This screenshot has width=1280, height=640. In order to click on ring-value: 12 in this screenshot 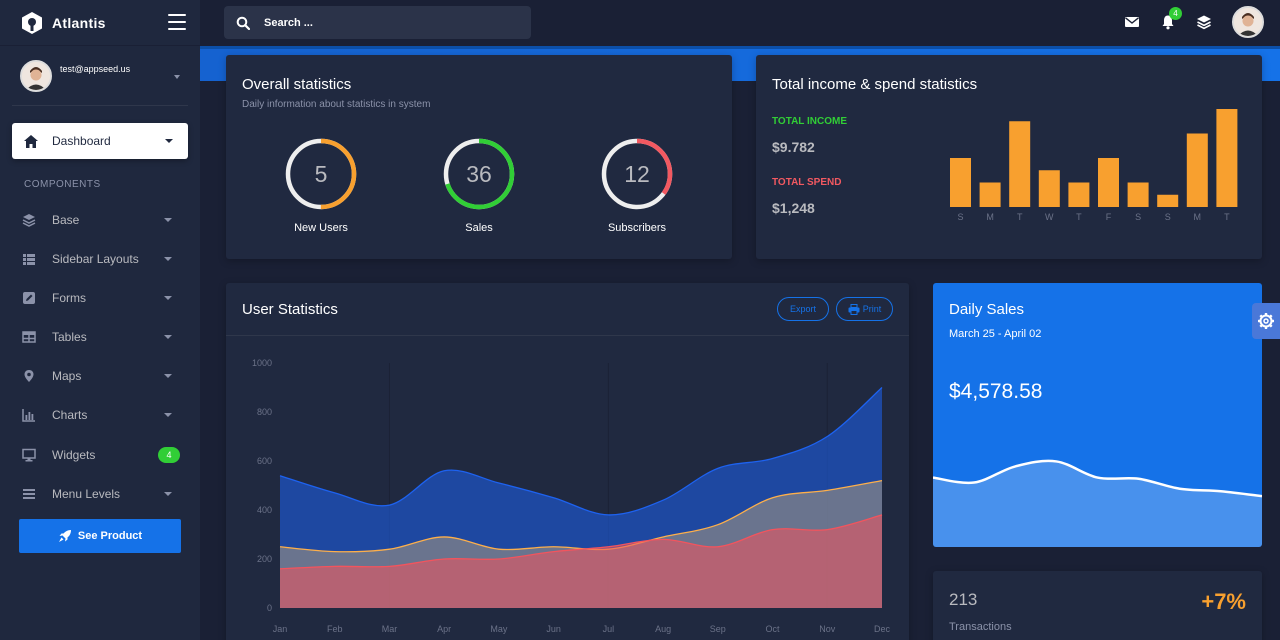, I will do `click(637, 174)`.